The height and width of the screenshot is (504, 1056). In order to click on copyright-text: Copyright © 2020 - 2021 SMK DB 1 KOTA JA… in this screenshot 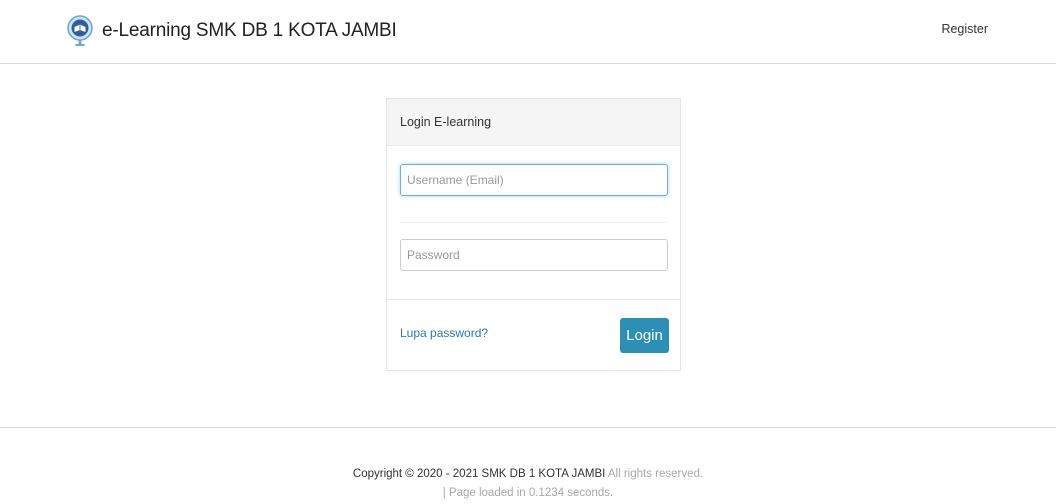, I will do `click(528, 474)`.